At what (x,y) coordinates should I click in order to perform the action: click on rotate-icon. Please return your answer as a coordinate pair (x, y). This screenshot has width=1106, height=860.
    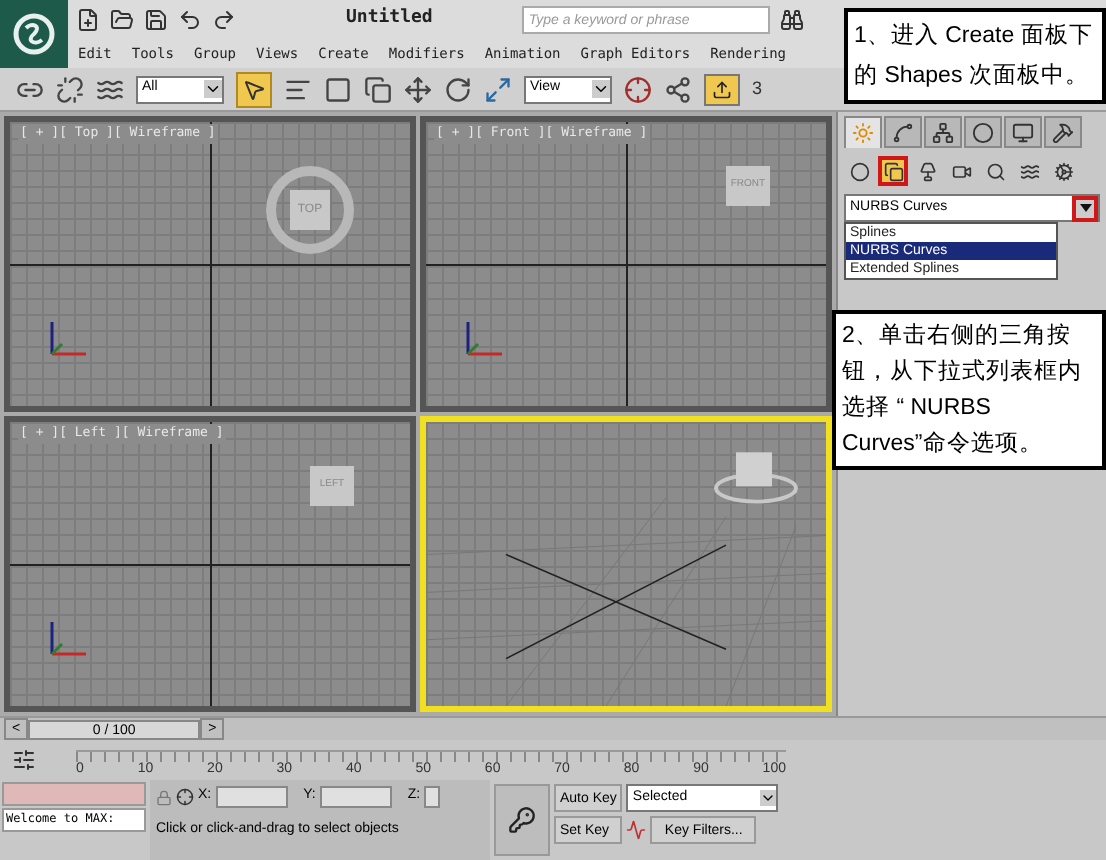
    Looking at the image, I should click on (458, 89).